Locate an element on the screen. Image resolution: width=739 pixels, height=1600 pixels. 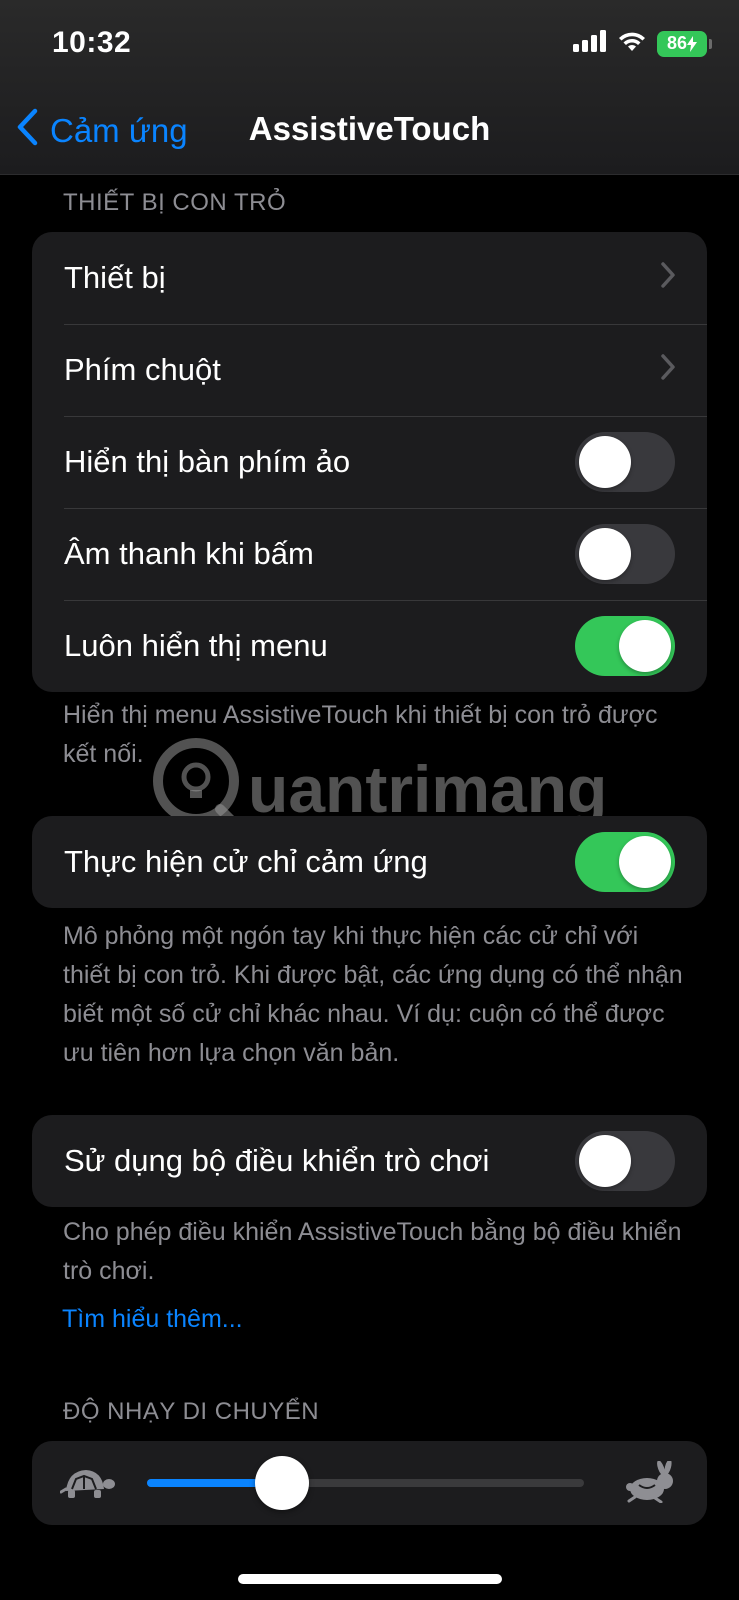
rabbit-icon is located at coordinates (651, 1483).